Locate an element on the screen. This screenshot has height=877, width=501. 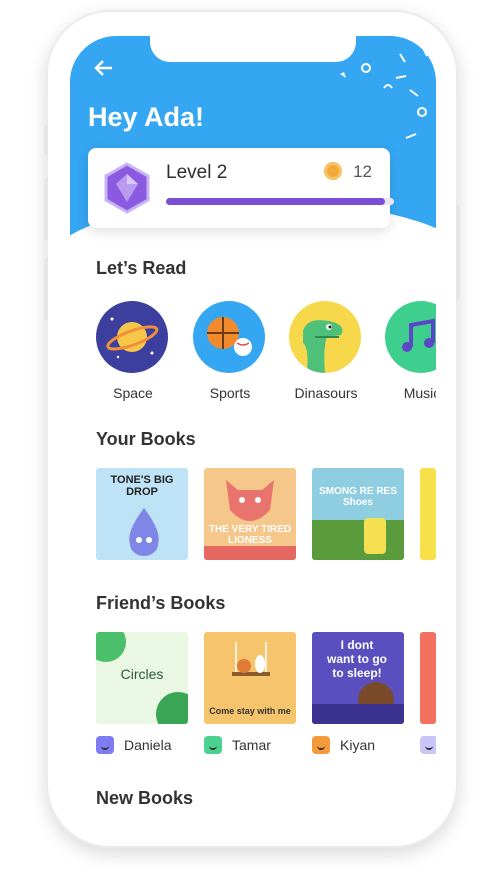
category-sports: Sports is located at coordinates (230, 351).